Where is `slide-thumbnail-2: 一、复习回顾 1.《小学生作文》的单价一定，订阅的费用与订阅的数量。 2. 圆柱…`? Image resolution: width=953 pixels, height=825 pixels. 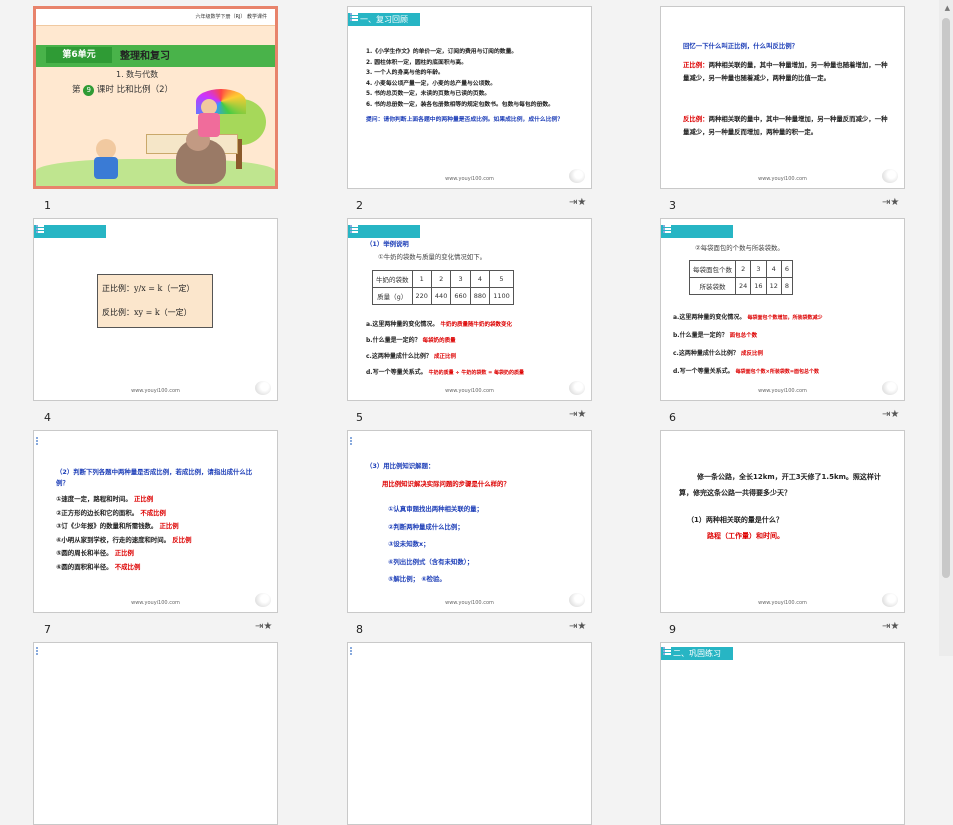 slide-thumbnail-2: 一、复习回顾 1.《小学生作文》的单价一定，订阅的费用与订阅的数量。 2. 圆柱… is located at coordinates (469, 97).